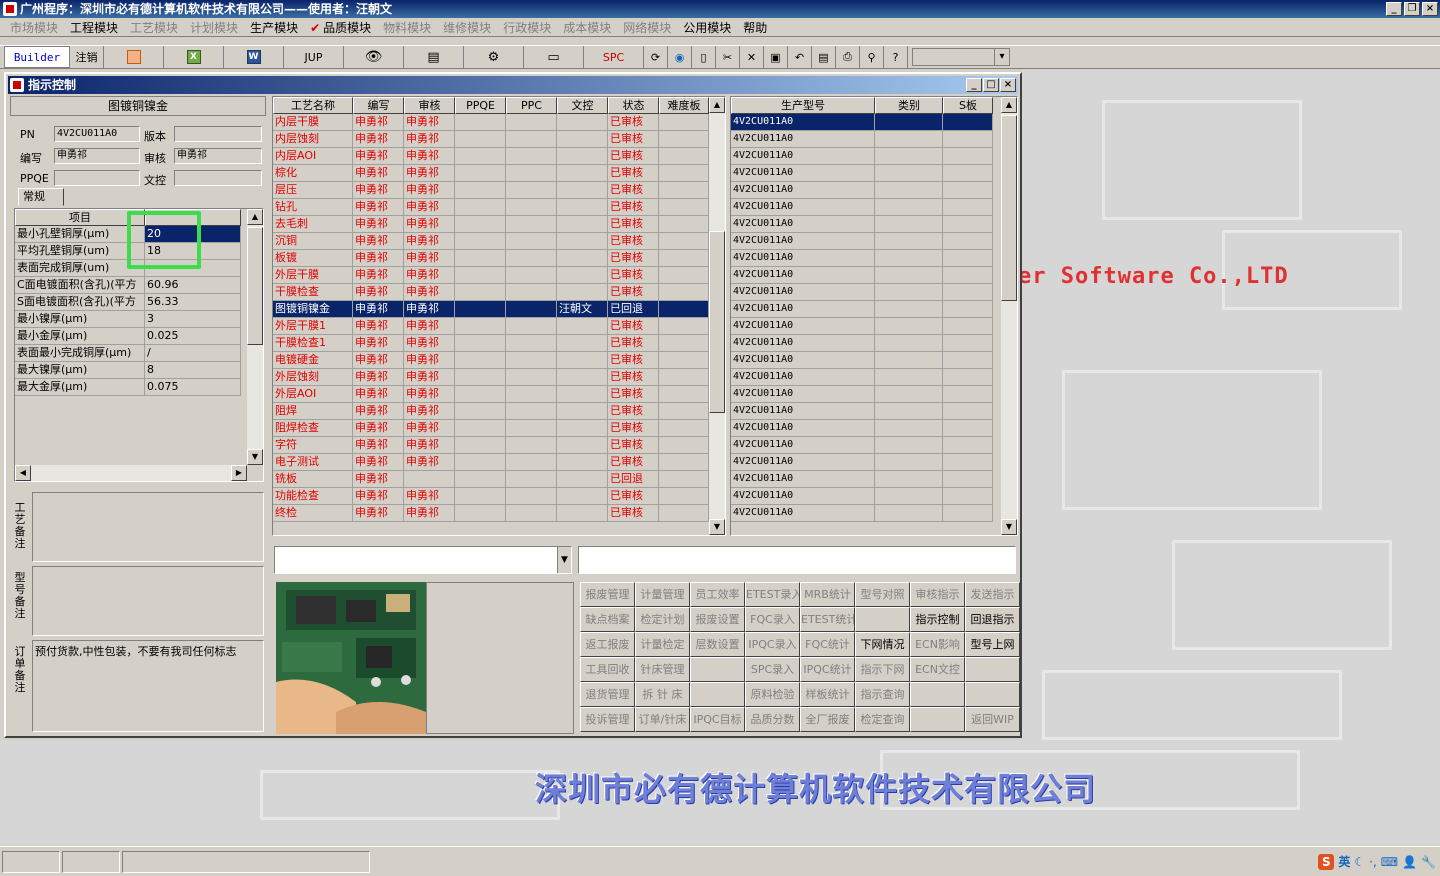 Image resolution: width=1440 pixels, height=876 pixels. What do you see at coordinates (717, 619) in the screenshot?
I see `action-button: 报废设置` at bounding box center [717, 619].